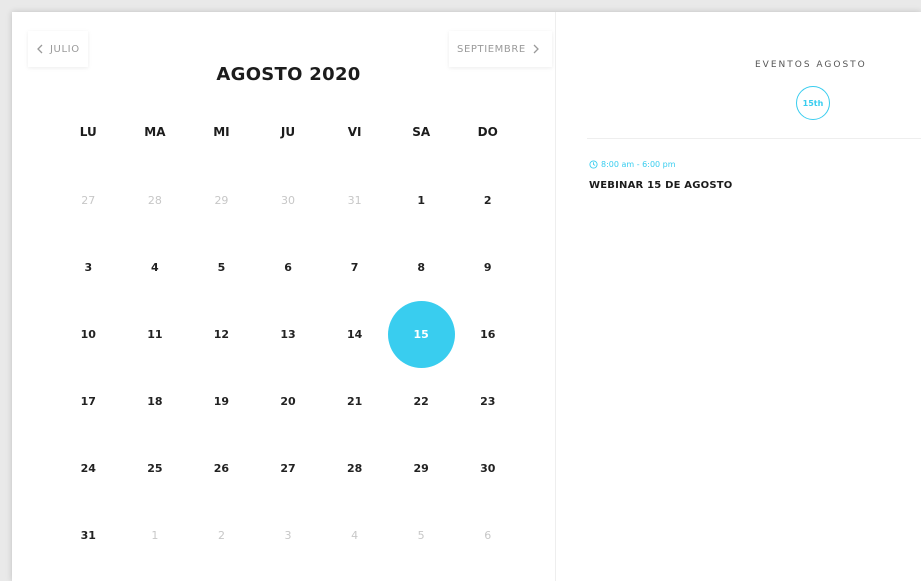 The height and width of the screenshot is (581, 921). I want to click on calendar-day: 30, so click(487, 468).